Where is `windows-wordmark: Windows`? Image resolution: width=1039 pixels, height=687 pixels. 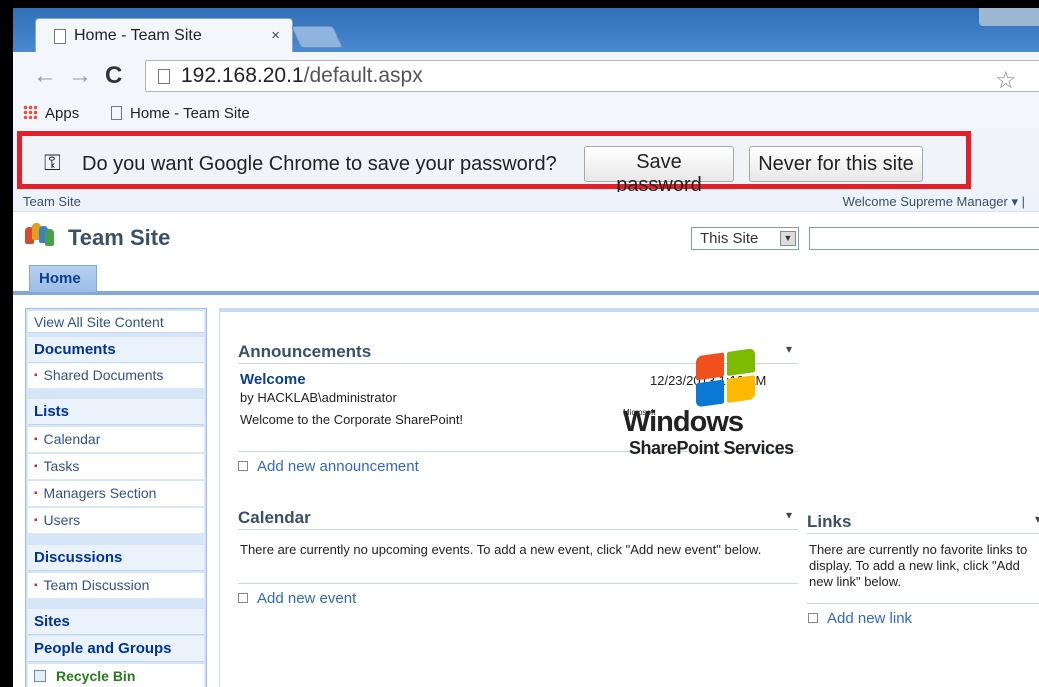
windows-wordmark: Windows is located at coordinates (683, 422).